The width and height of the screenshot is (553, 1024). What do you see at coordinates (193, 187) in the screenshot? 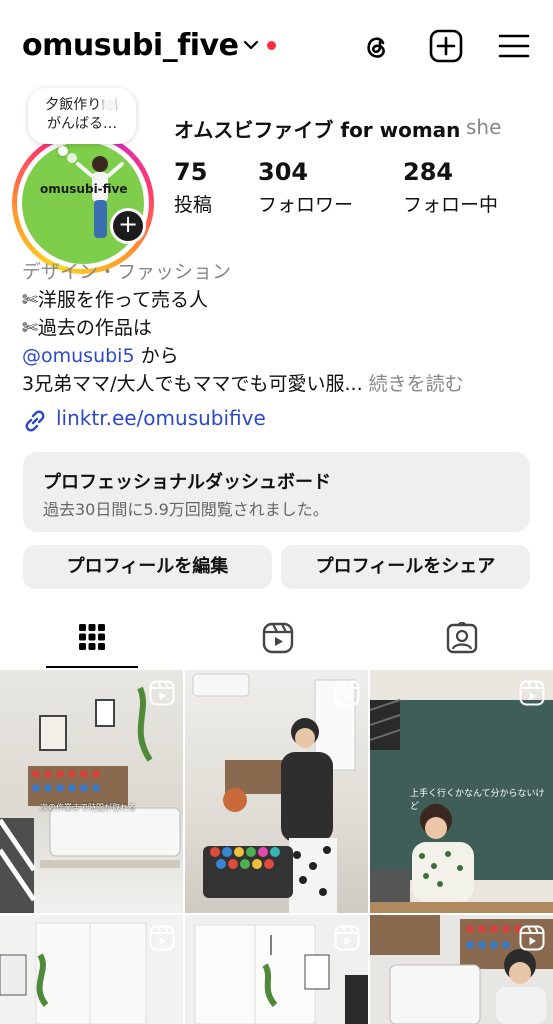
I see `stat-posts: 75 投稿` at bounding box center [193, 187].